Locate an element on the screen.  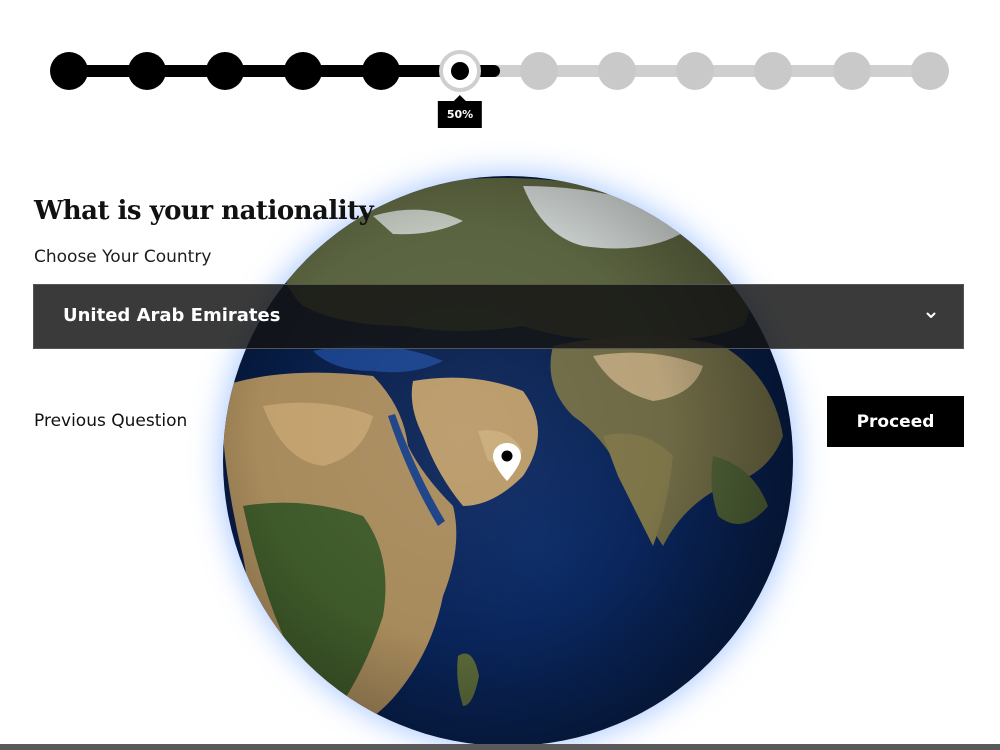
country-select-value: United Arab Emirates is located at coordinates (172, 315).